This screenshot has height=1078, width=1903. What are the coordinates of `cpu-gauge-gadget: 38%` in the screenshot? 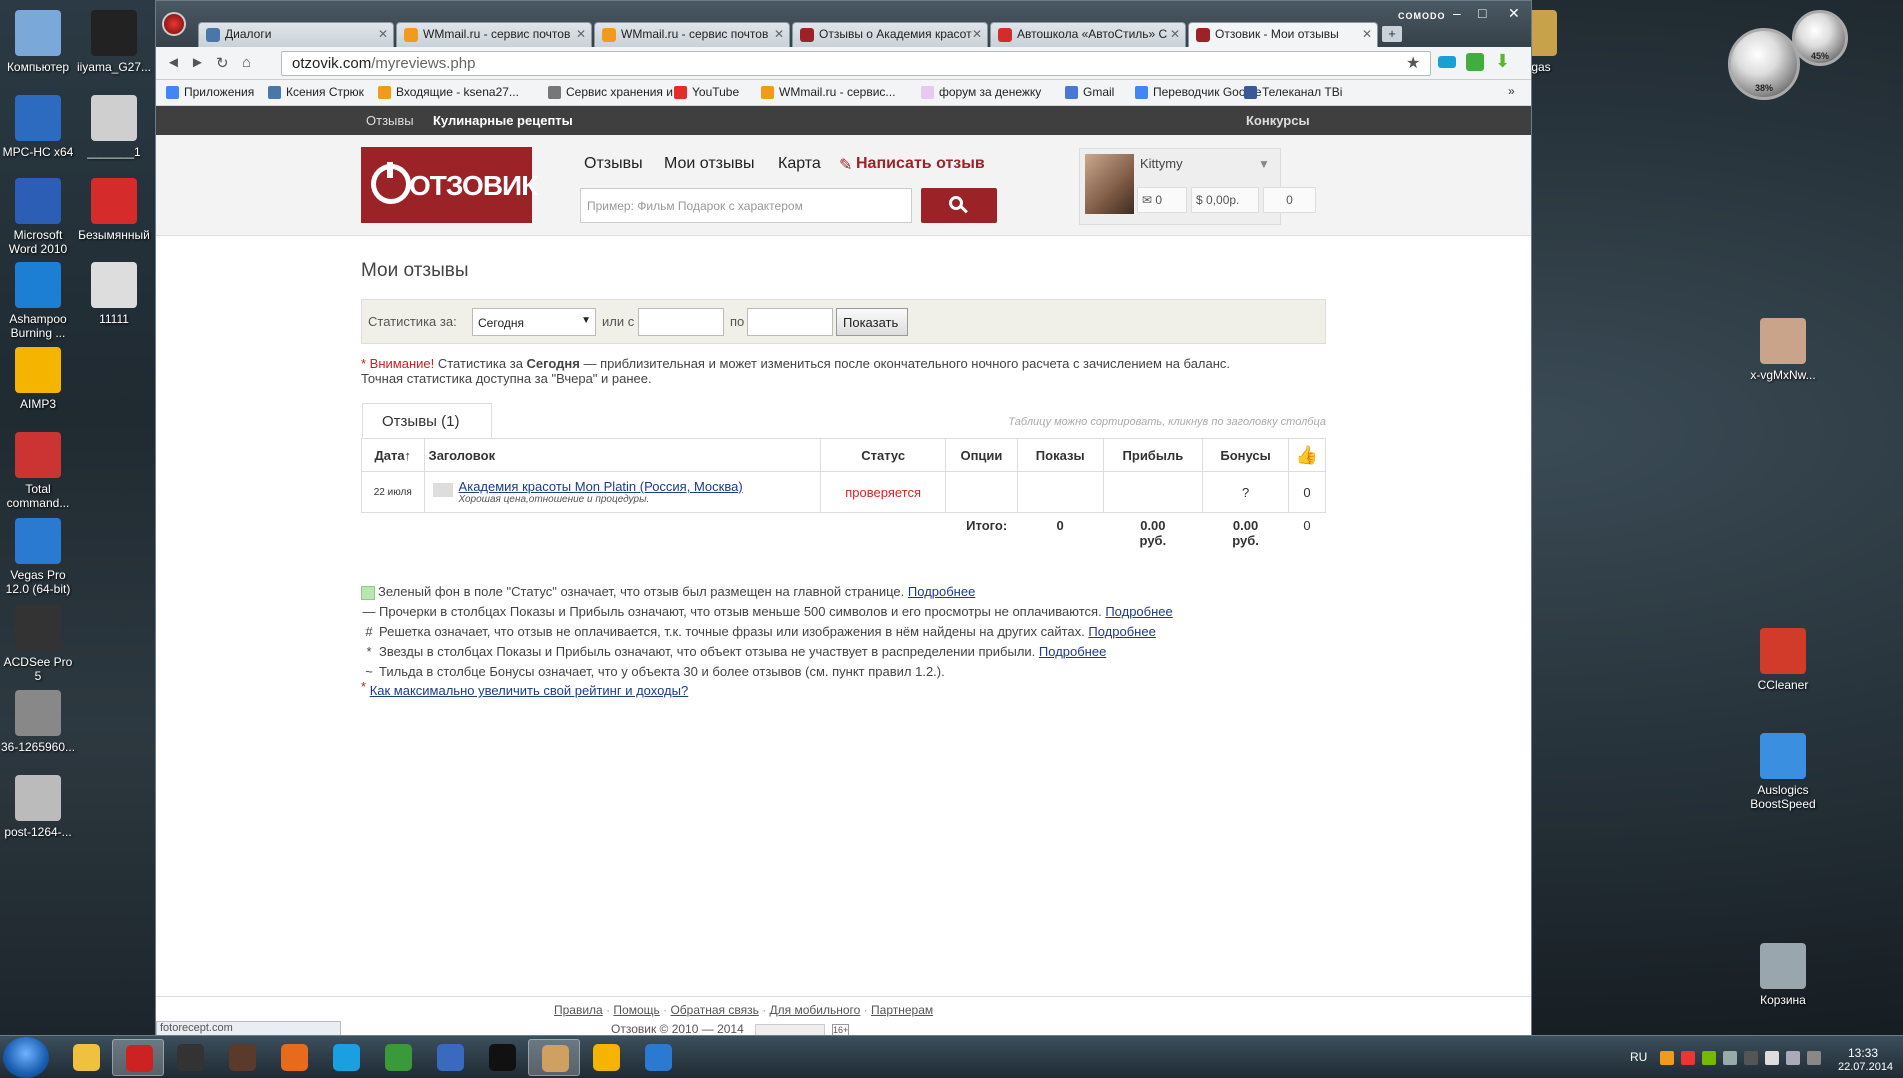 It's located at (1764, 64).